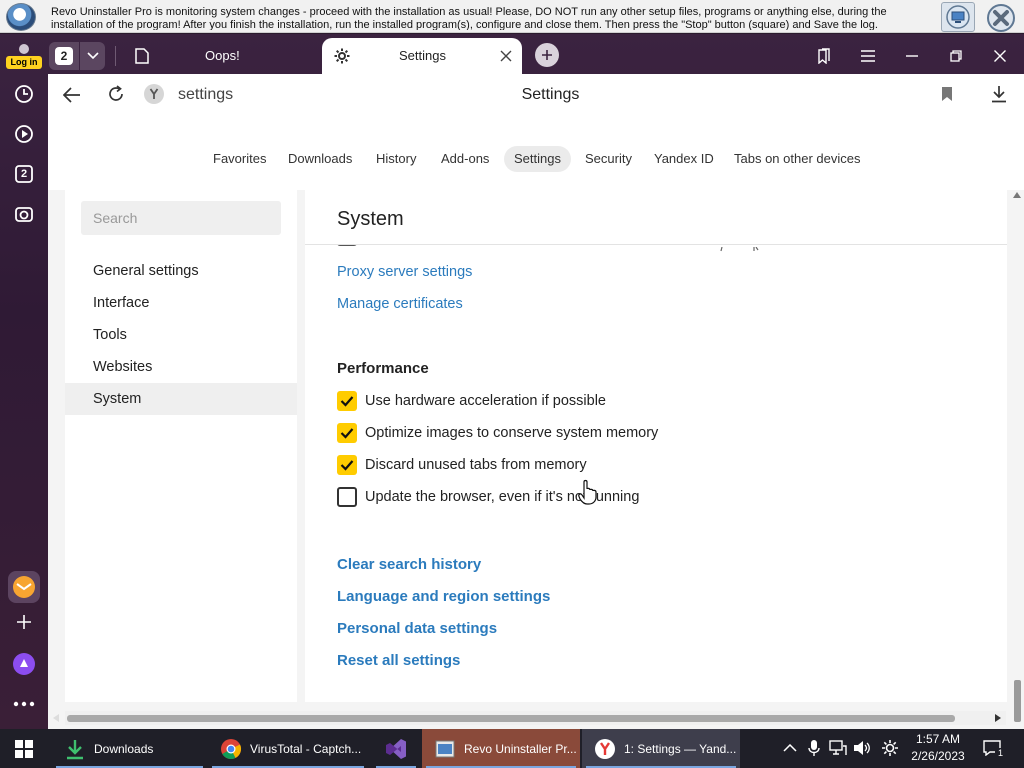 This screenshot has width=1024, height=768. Describe the element at coordinates (181, 335) in the screenshot. I see `sidebar-item-tools: Tools` at that location.